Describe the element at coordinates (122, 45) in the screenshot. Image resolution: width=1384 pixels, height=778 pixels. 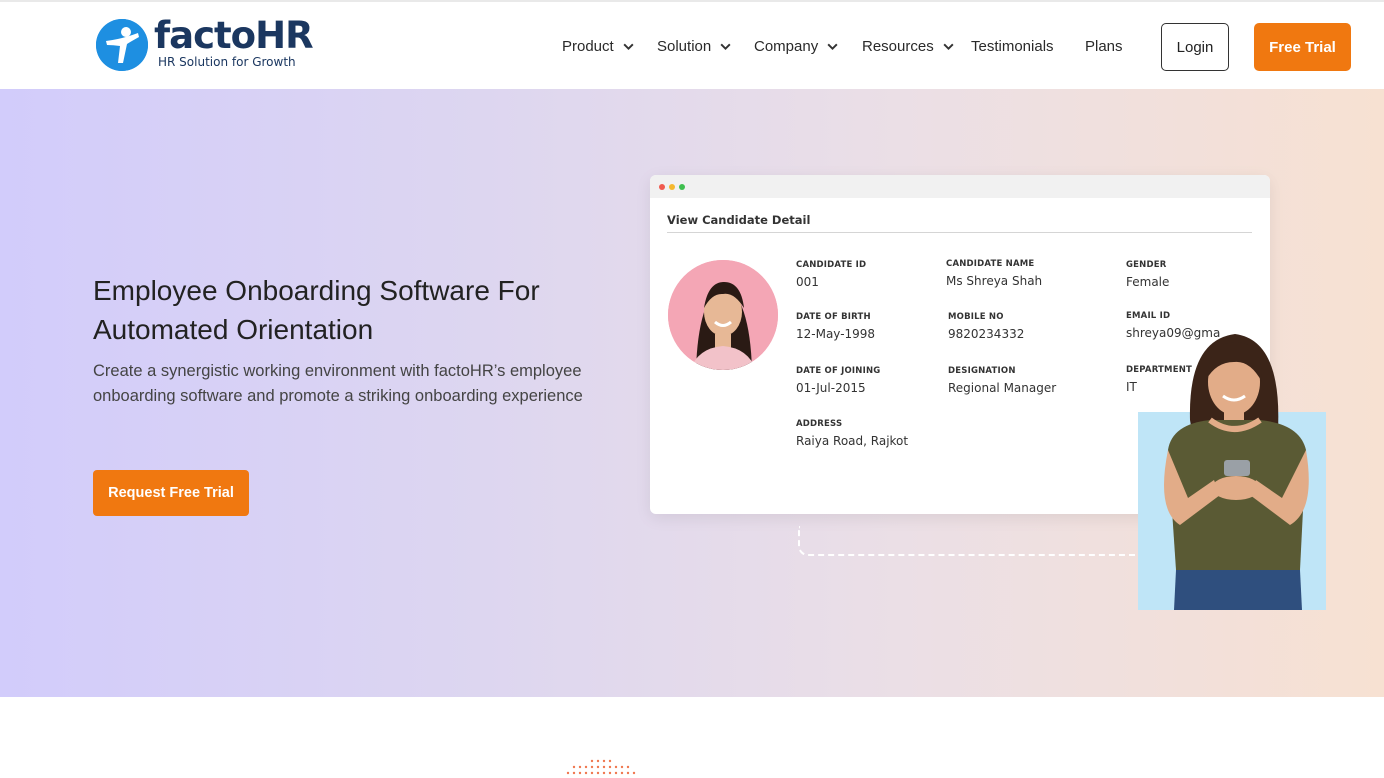
I see `person-logo-icon` at that location.